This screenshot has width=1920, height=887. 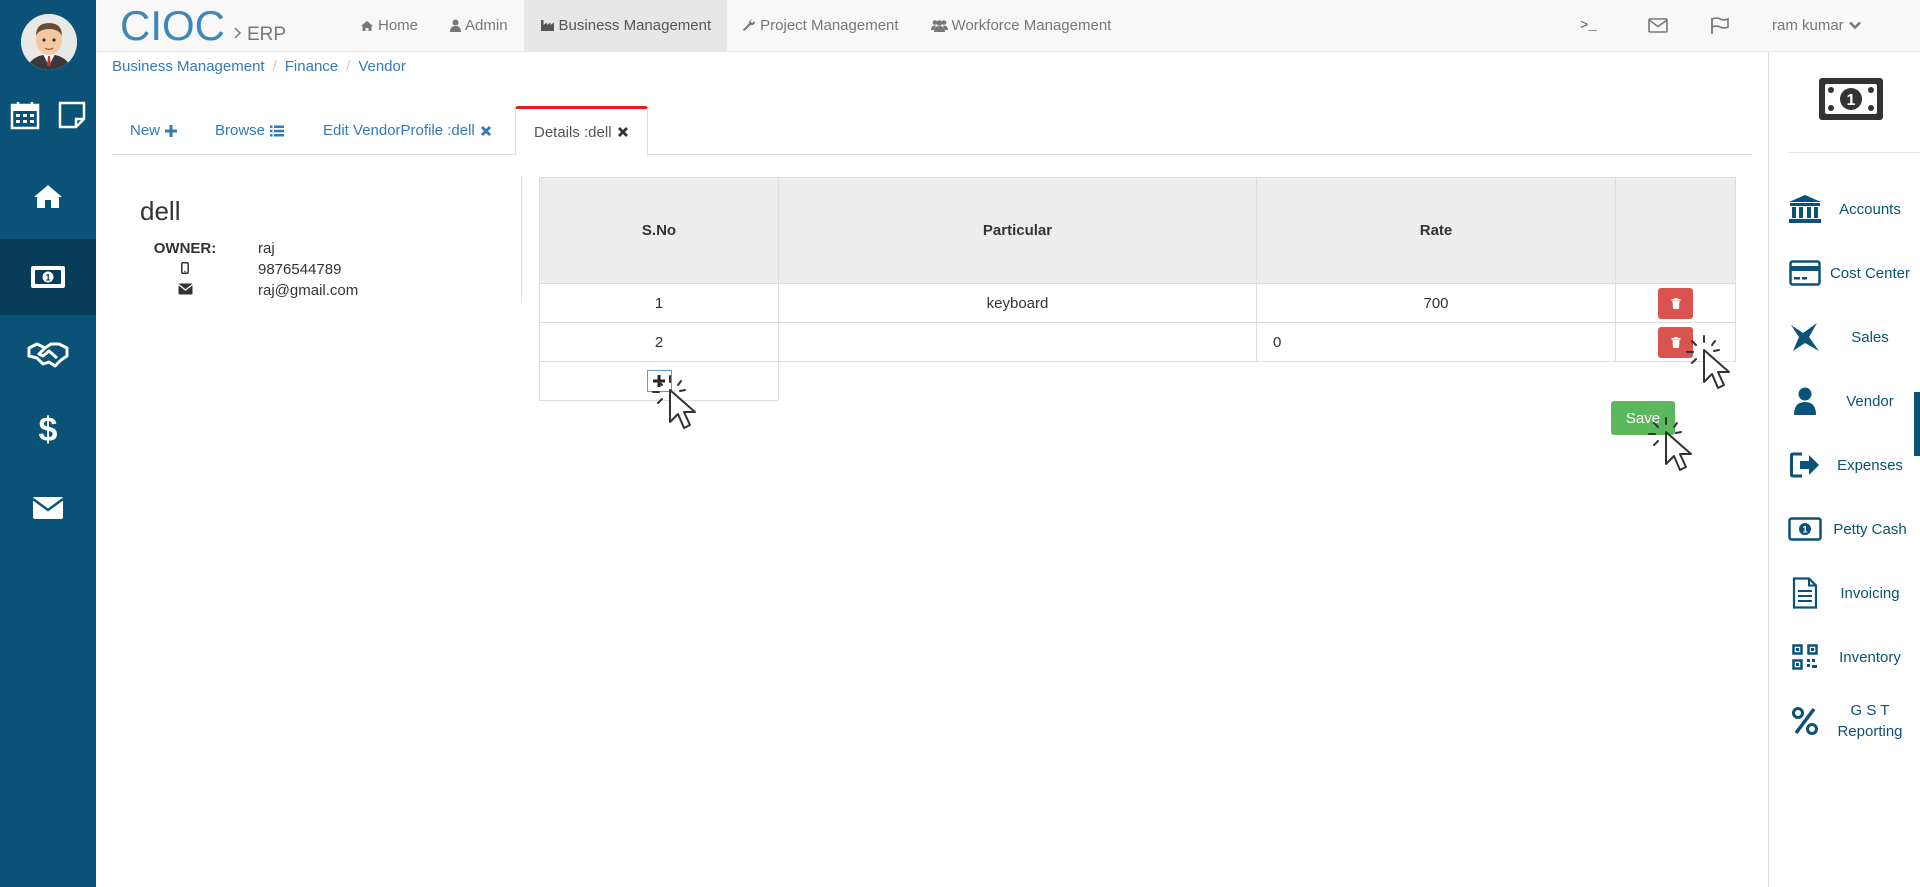 I want to click on bank-icon, so click(x=1805, y=209).